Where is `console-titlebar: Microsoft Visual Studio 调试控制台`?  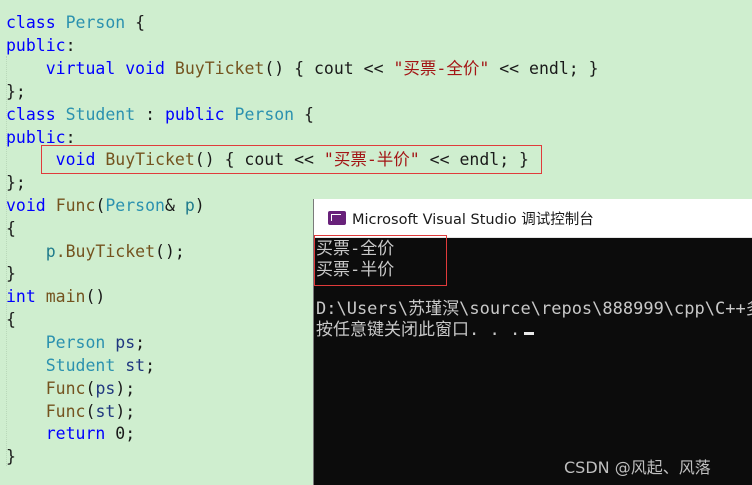 console-titlebar: Microsoft Visual Studio 调试控制台 is located at coordinates (533, 218).